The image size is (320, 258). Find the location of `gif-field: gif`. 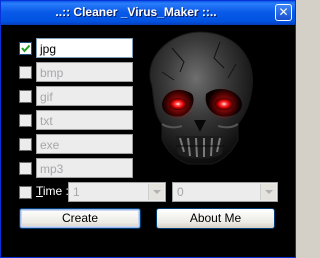

gif-field: gif is located at coordinates (84, 96).